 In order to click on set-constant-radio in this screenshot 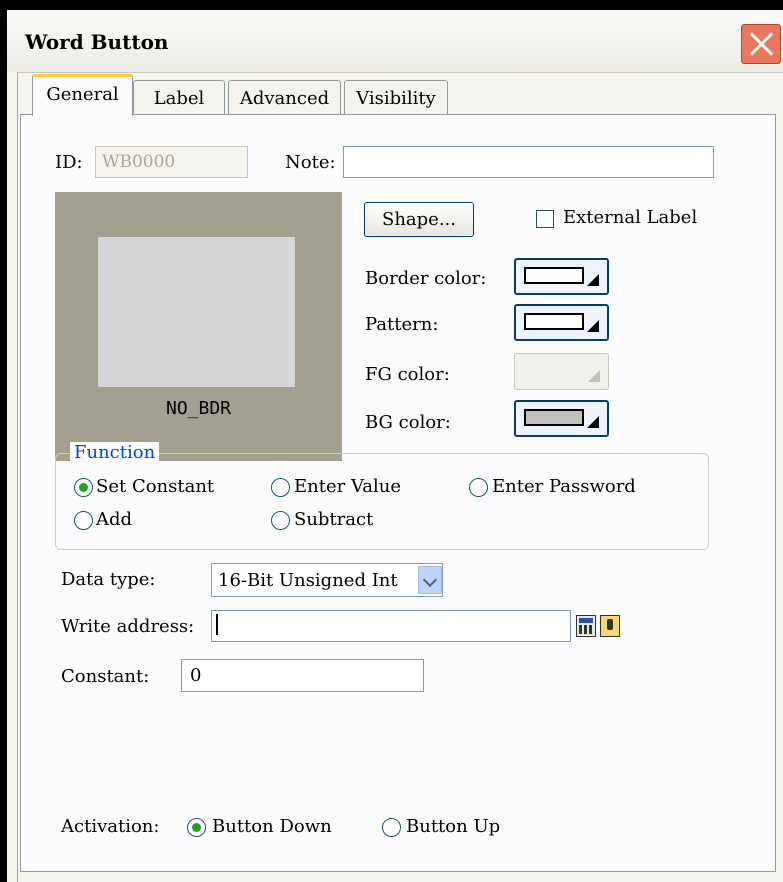, I will do `click(83, 487)`.